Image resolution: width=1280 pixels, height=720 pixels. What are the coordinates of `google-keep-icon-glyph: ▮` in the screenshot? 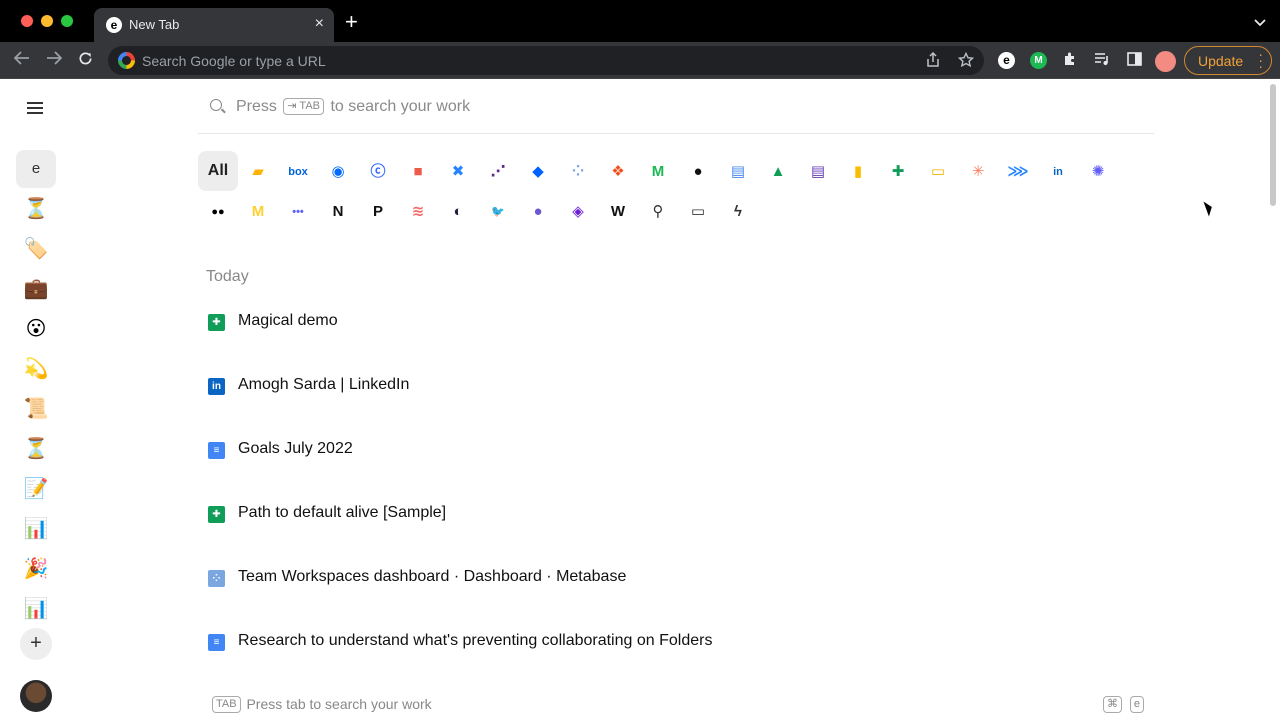 It's located at (858, 172).